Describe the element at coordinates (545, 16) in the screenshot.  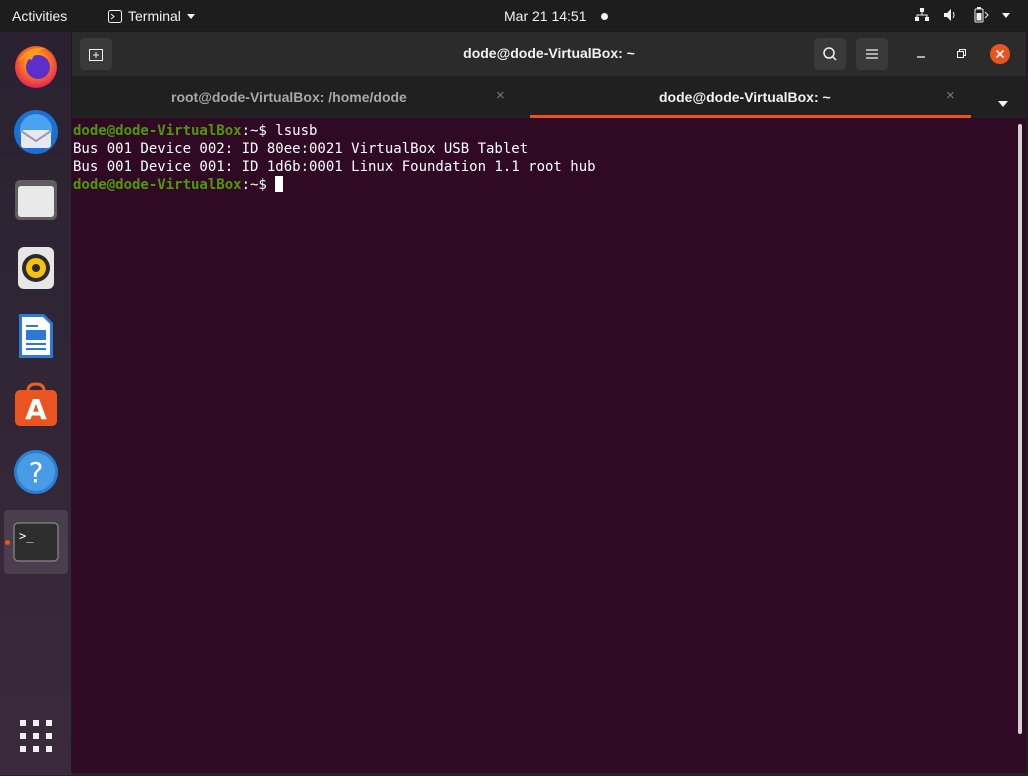
I see `datetime: Mar 21 14:51` at that location.